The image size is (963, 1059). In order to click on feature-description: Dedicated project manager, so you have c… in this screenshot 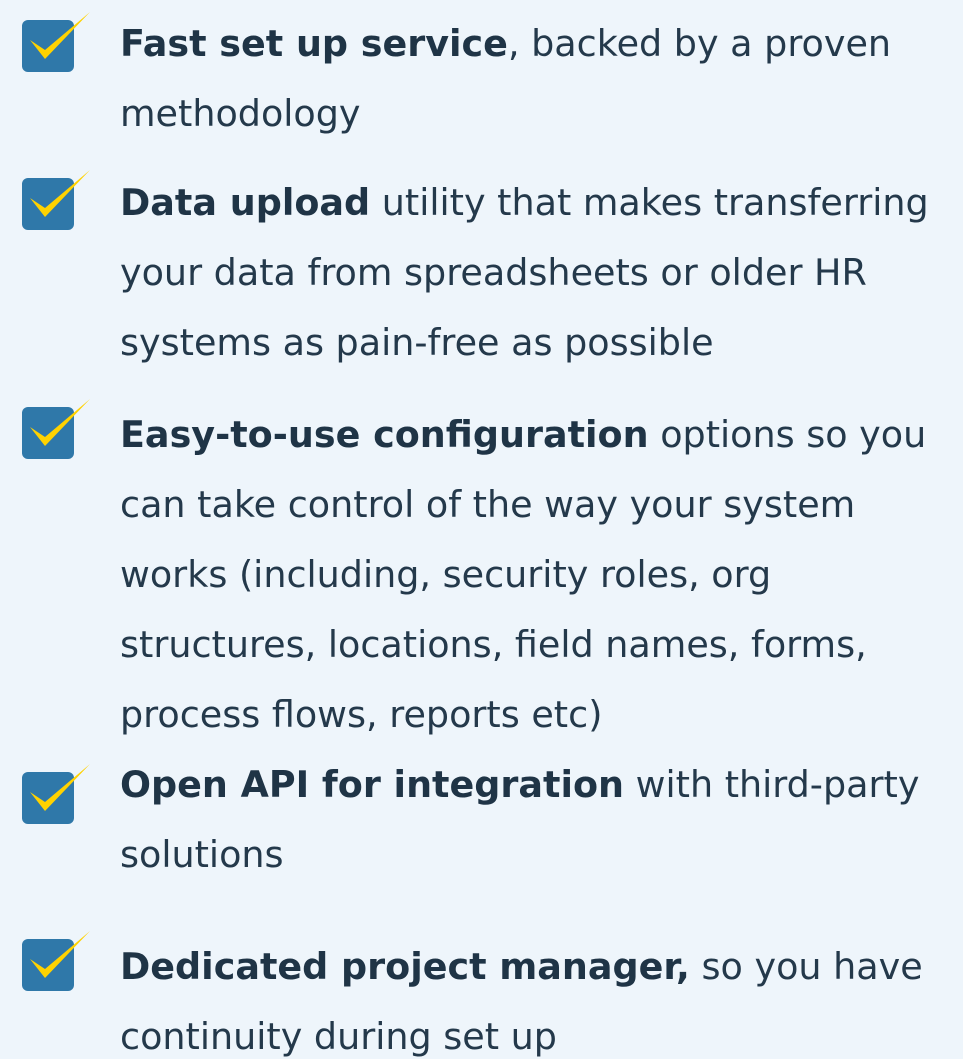, I will do `click(534, 995)`.